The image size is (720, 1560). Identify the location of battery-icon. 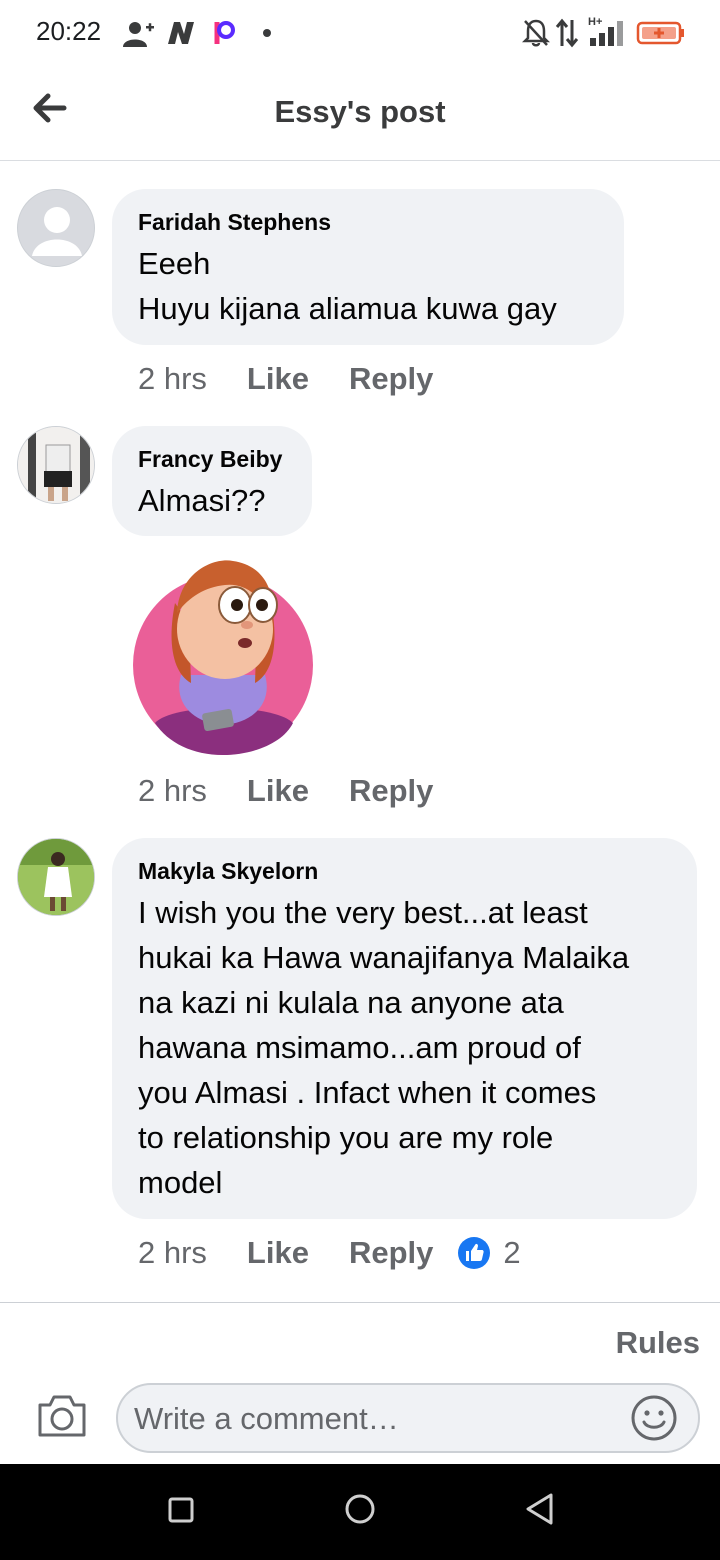
(660, 33).